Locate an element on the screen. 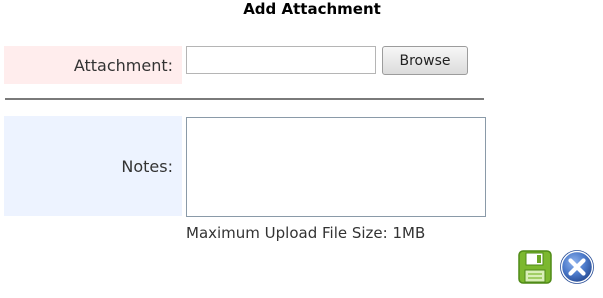  dialog-title: Add Attachment is located at coordinates (312, 9).